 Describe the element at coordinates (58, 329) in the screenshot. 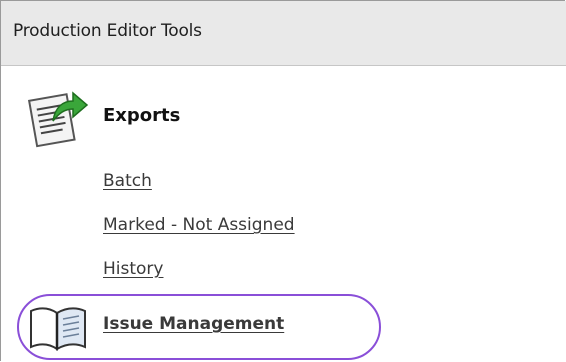

I see `book-icon` at that location.